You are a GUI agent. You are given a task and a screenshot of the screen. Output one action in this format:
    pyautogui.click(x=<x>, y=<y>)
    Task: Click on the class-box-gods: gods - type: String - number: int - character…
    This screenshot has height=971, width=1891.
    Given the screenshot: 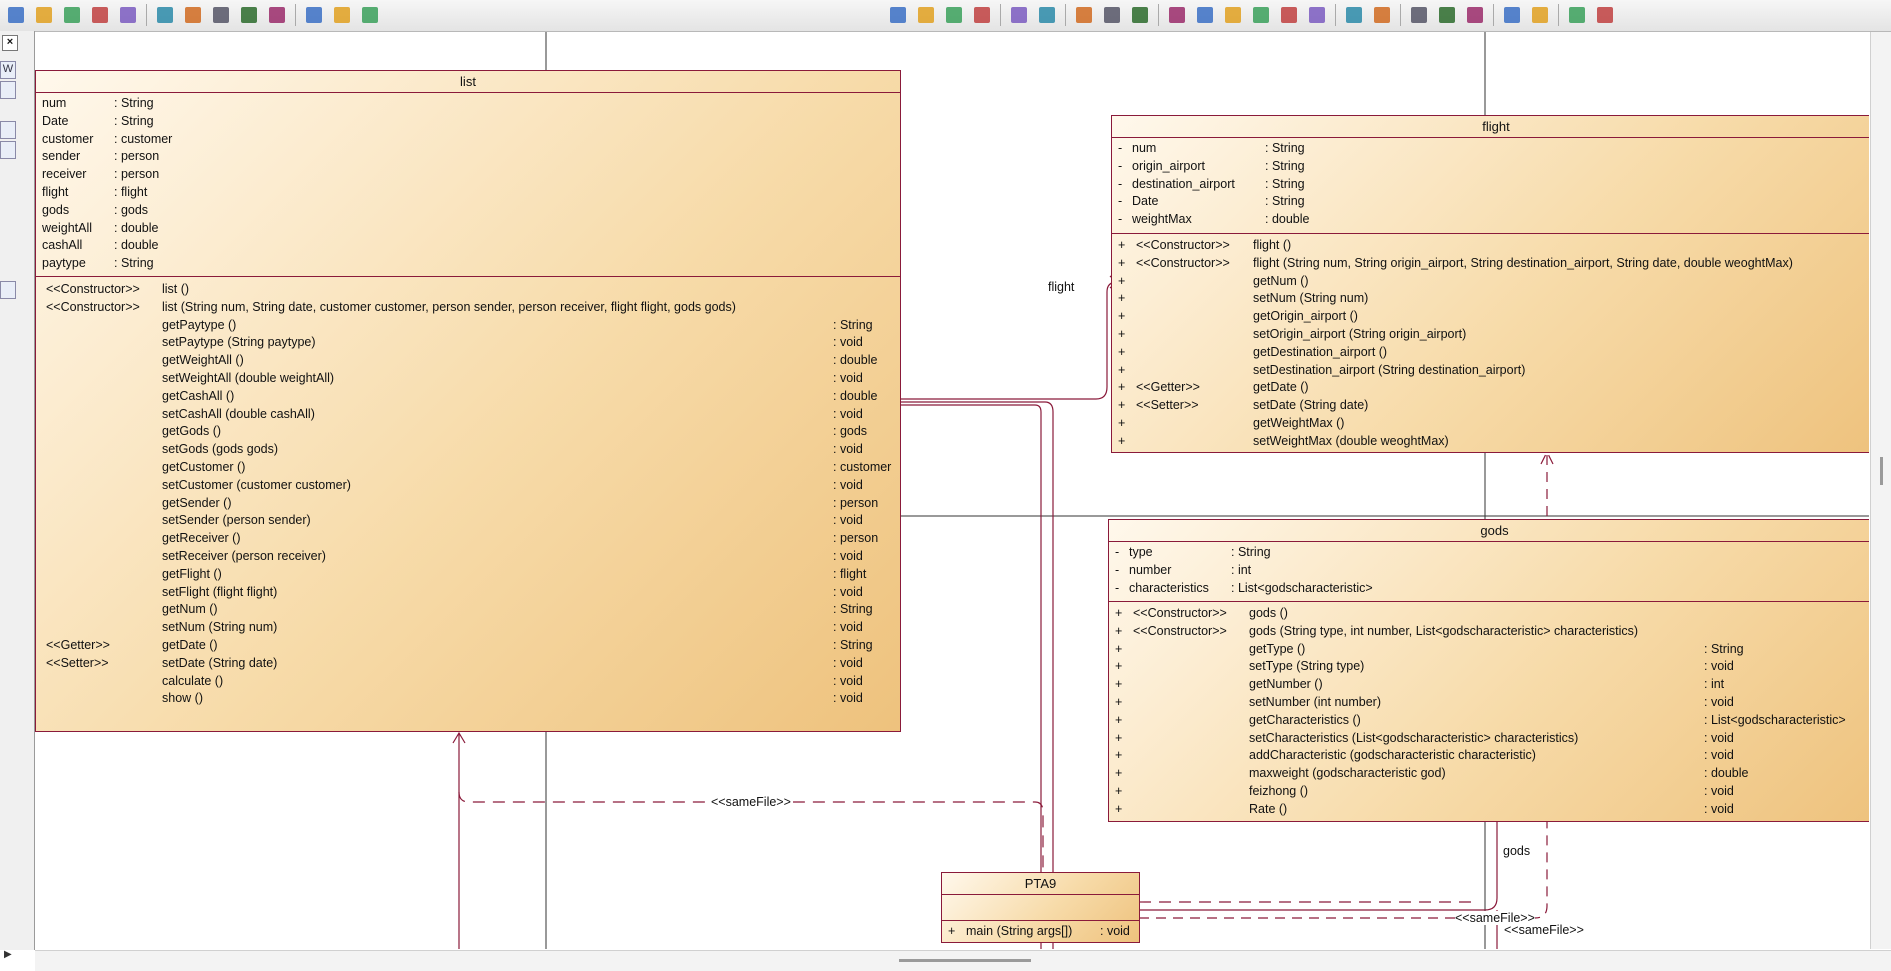 What is the action you would take?
    pyautogui.click(x=1488, y=670)
    